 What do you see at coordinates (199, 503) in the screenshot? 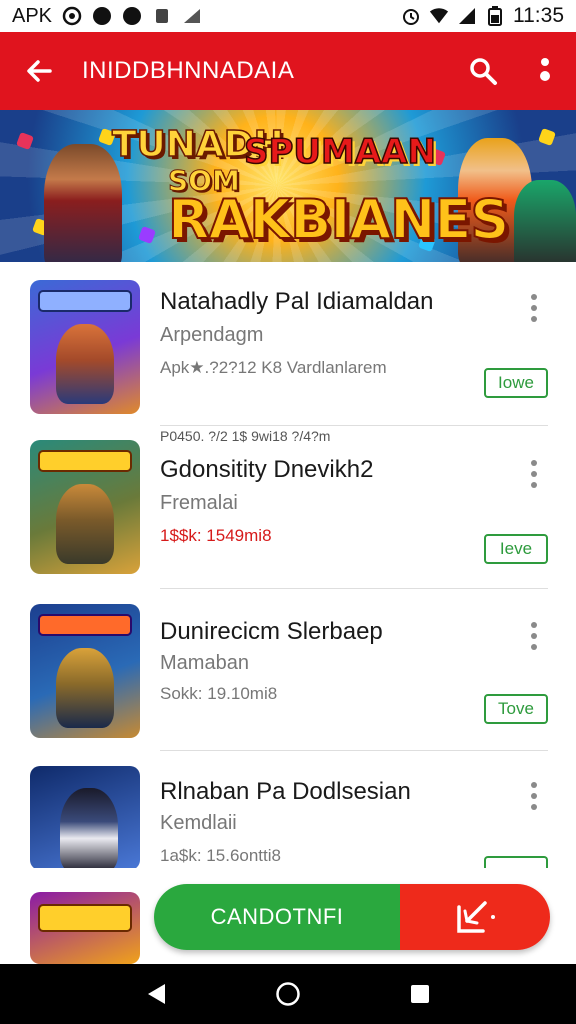
I see `app-developer: Fremalai` at bounding box center [199, 503].